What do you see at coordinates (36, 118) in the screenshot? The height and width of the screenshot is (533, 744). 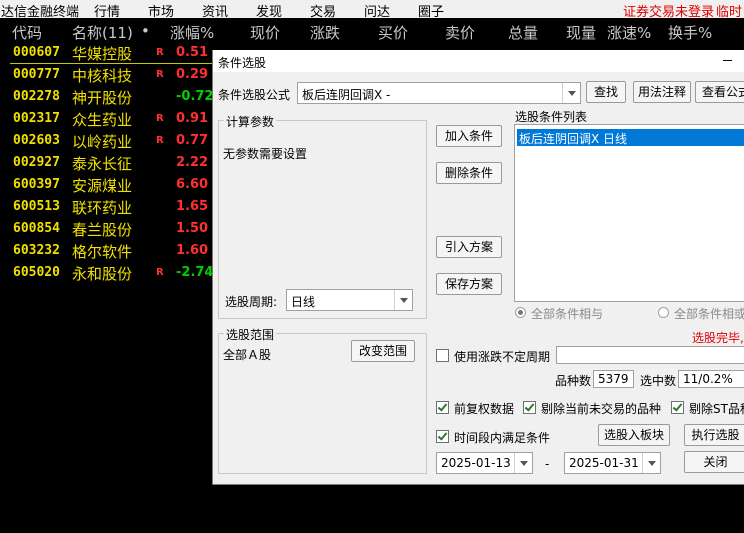 I see `stock-code: 002317` at bounding box center [36, 118].